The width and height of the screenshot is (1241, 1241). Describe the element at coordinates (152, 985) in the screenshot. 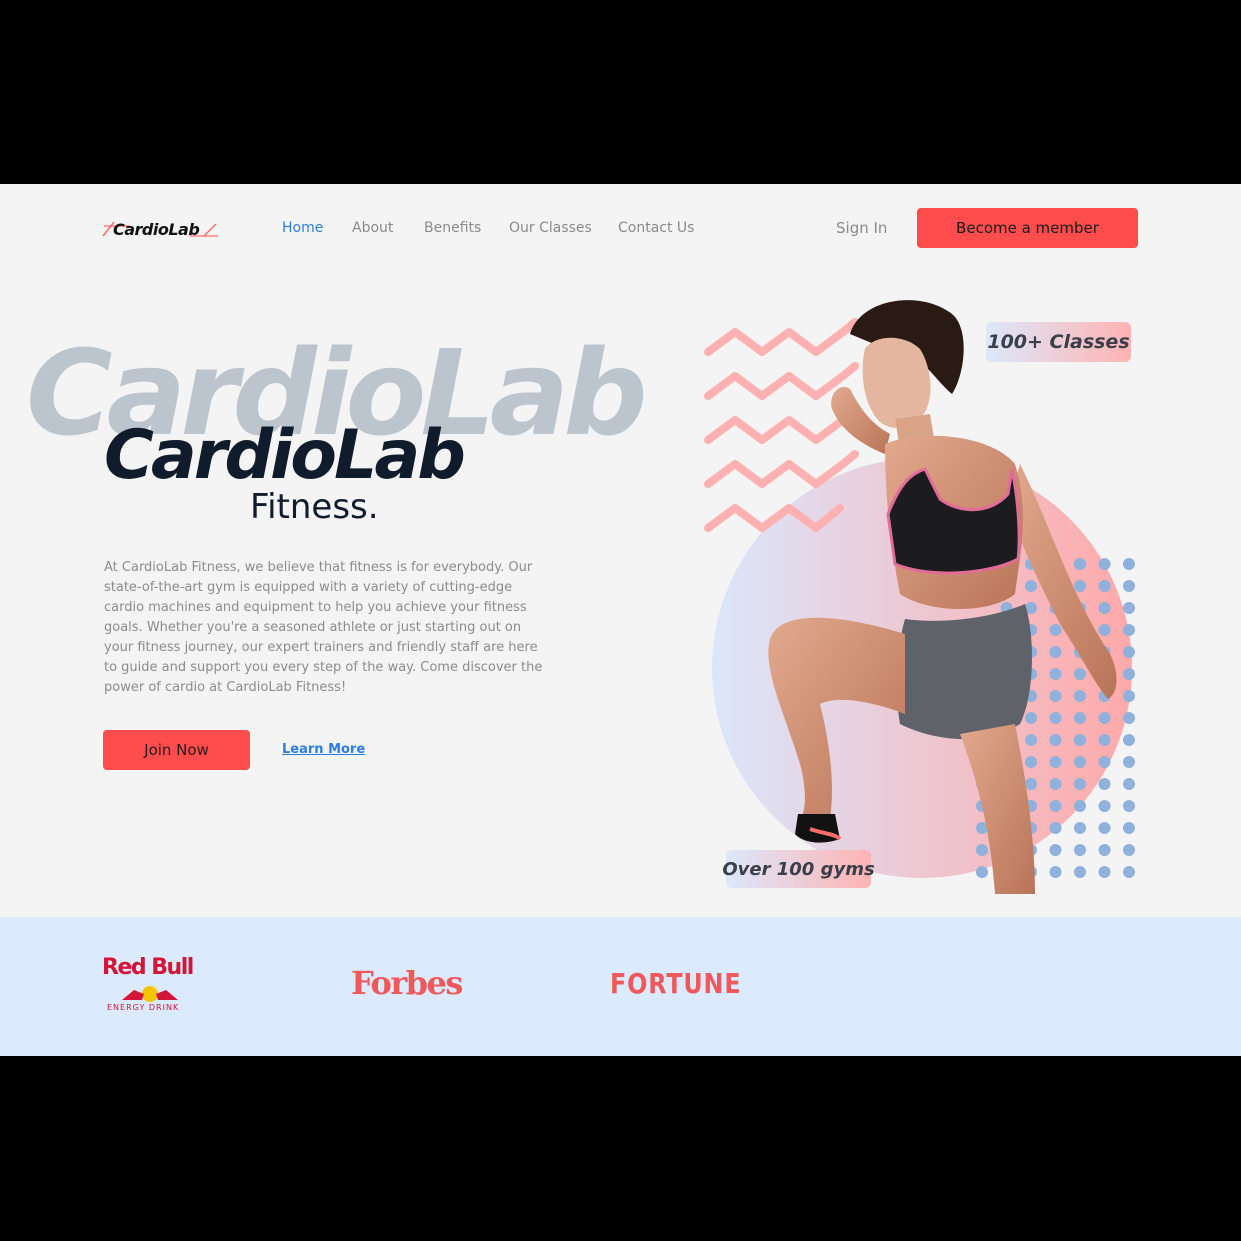

I see `redbull-logo: Red Bull ENERGY DRINK` at that location.